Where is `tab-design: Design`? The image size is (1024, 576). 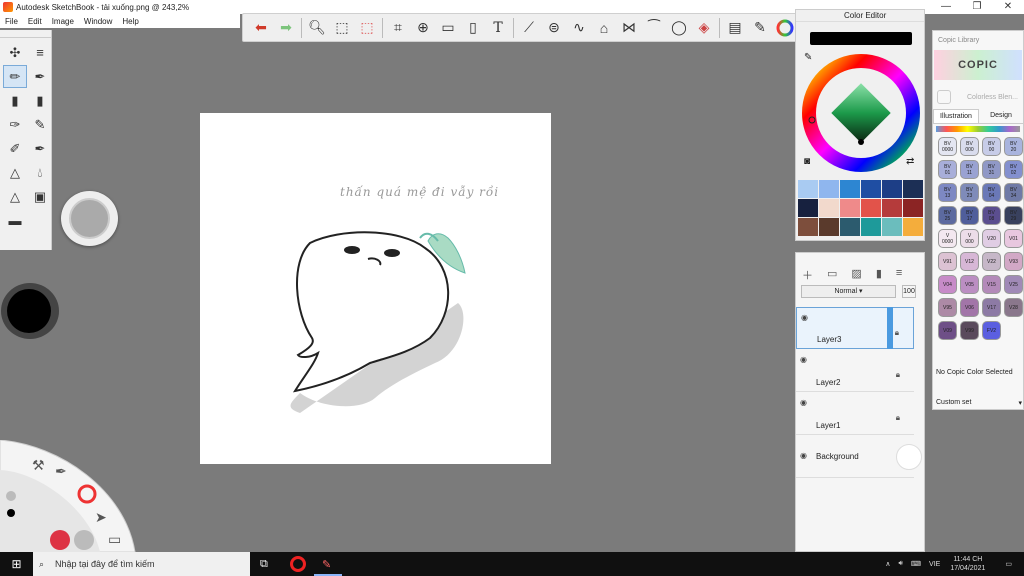
tab-design: Design is located at coordinates (1001, 116).